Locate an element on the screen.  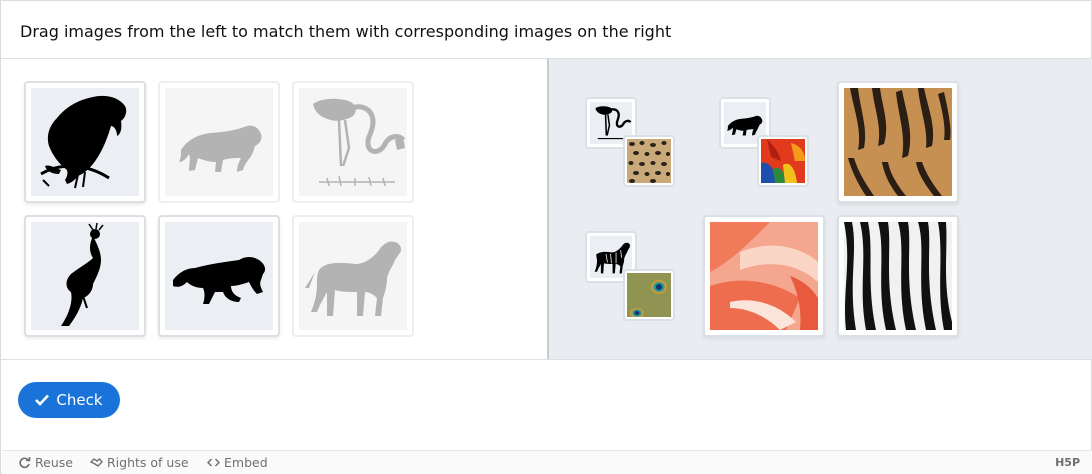
footer-bar: Reuse Rights of use Embed H5P is located at coordinates (547, 462).